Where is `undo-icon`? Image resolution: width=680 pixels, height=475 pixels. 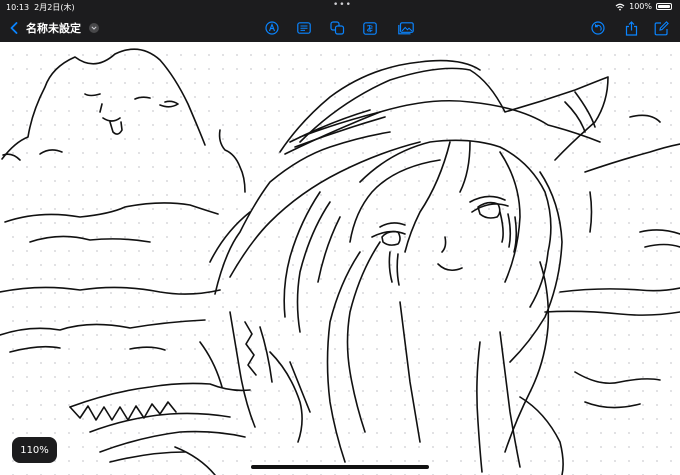
undo-icon is located at coordinates (598, 28).